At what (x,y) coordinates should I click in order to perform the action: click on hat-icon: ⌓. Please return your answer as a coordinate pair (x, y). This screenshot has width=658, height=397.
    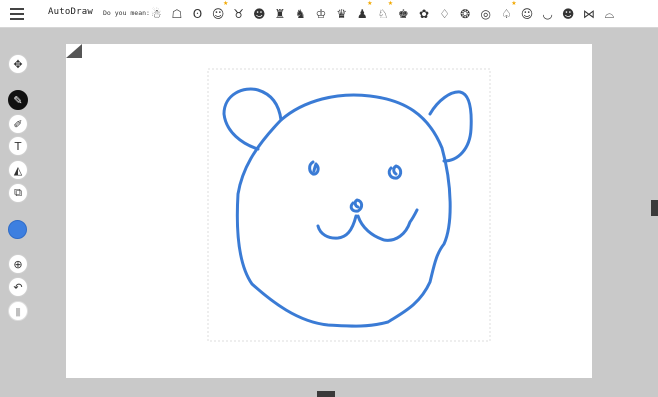
    Looking at the image, I should click on (609, 14).